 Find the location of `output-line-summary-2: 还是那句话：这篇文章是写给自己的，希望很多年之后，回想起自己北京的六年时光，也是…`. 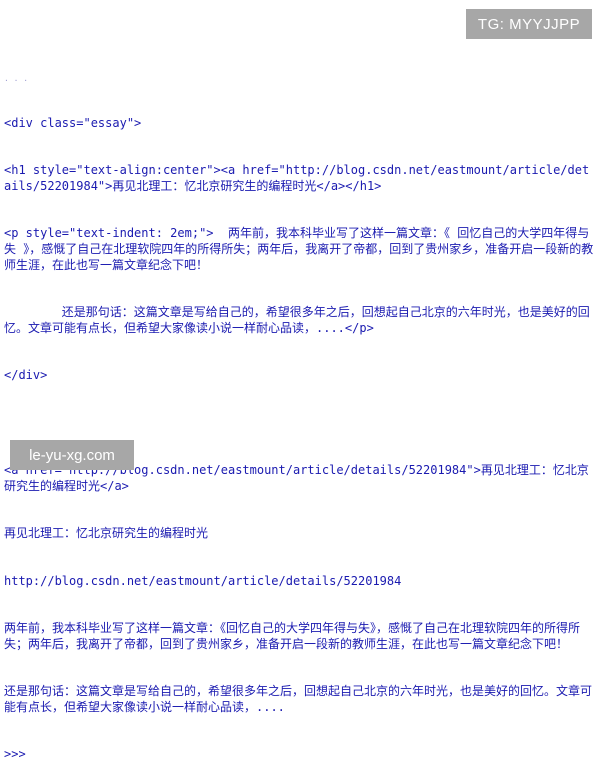

output-line-summary-2: 还是那句话：这篇文章是写给自己的，希望很多年之后，回想起自己北京的六年时光，也是… is located at coordinates (298, 699).